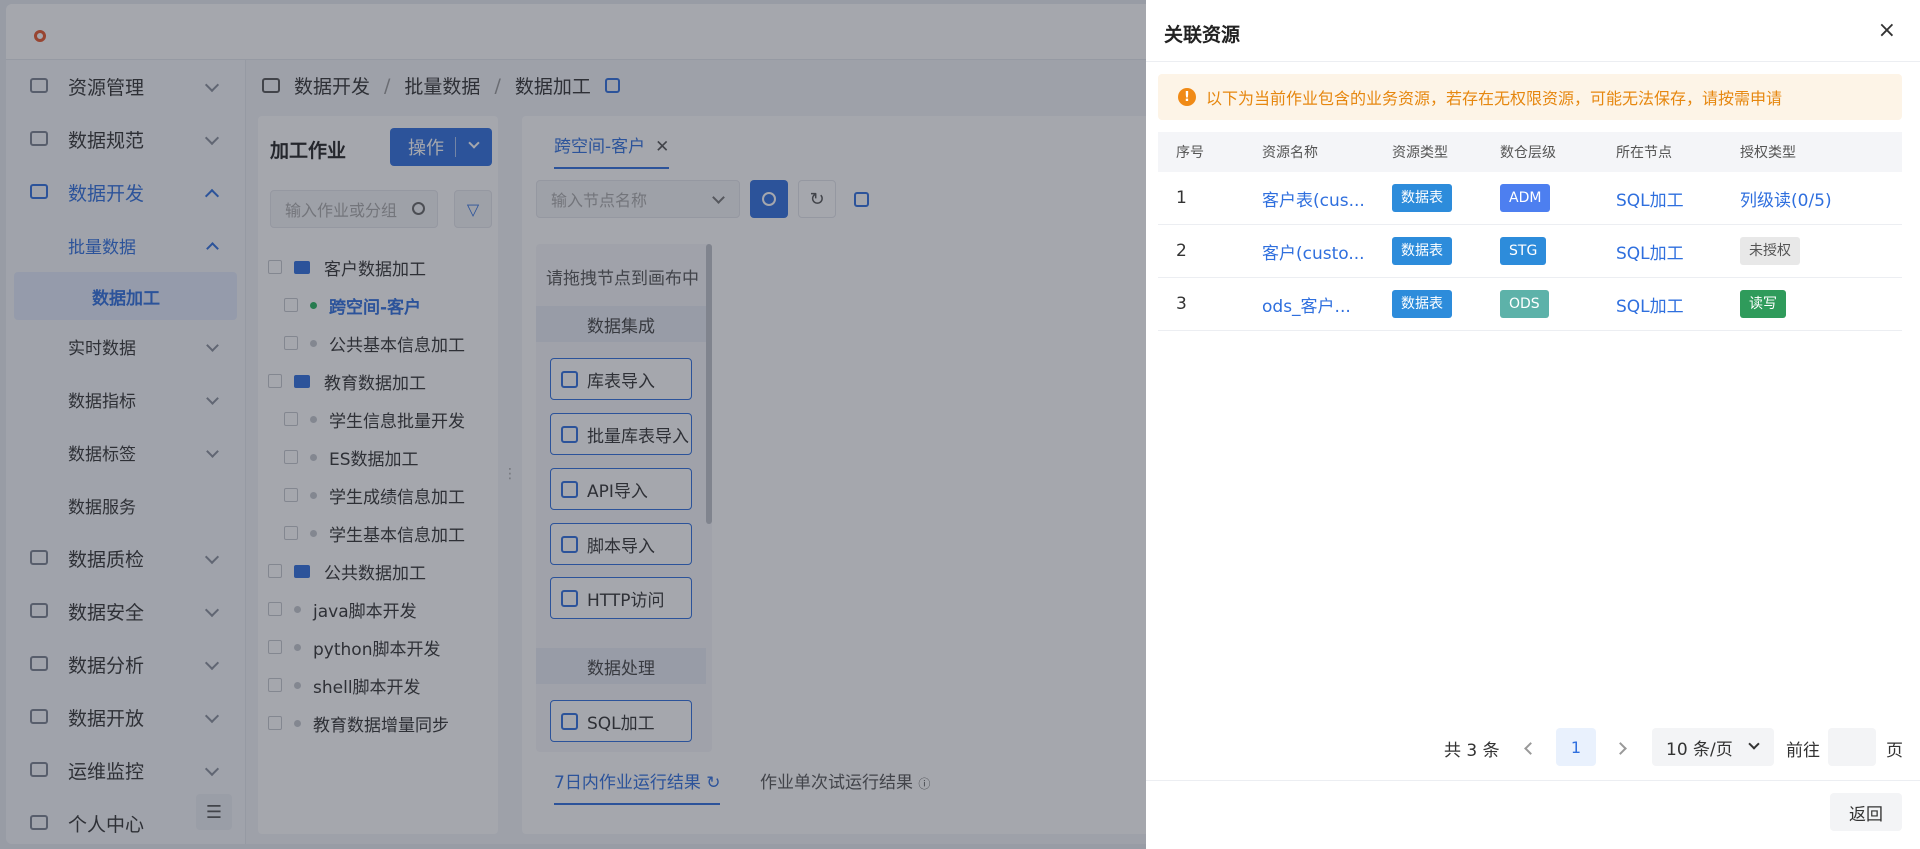 Image resolution: width=1920 pixels, height=849 pixels. What do you see at coordinates (1763, 304) in the screenshot?
I see `auth-status-tag: 读写` at bounding box center [1763, 304].